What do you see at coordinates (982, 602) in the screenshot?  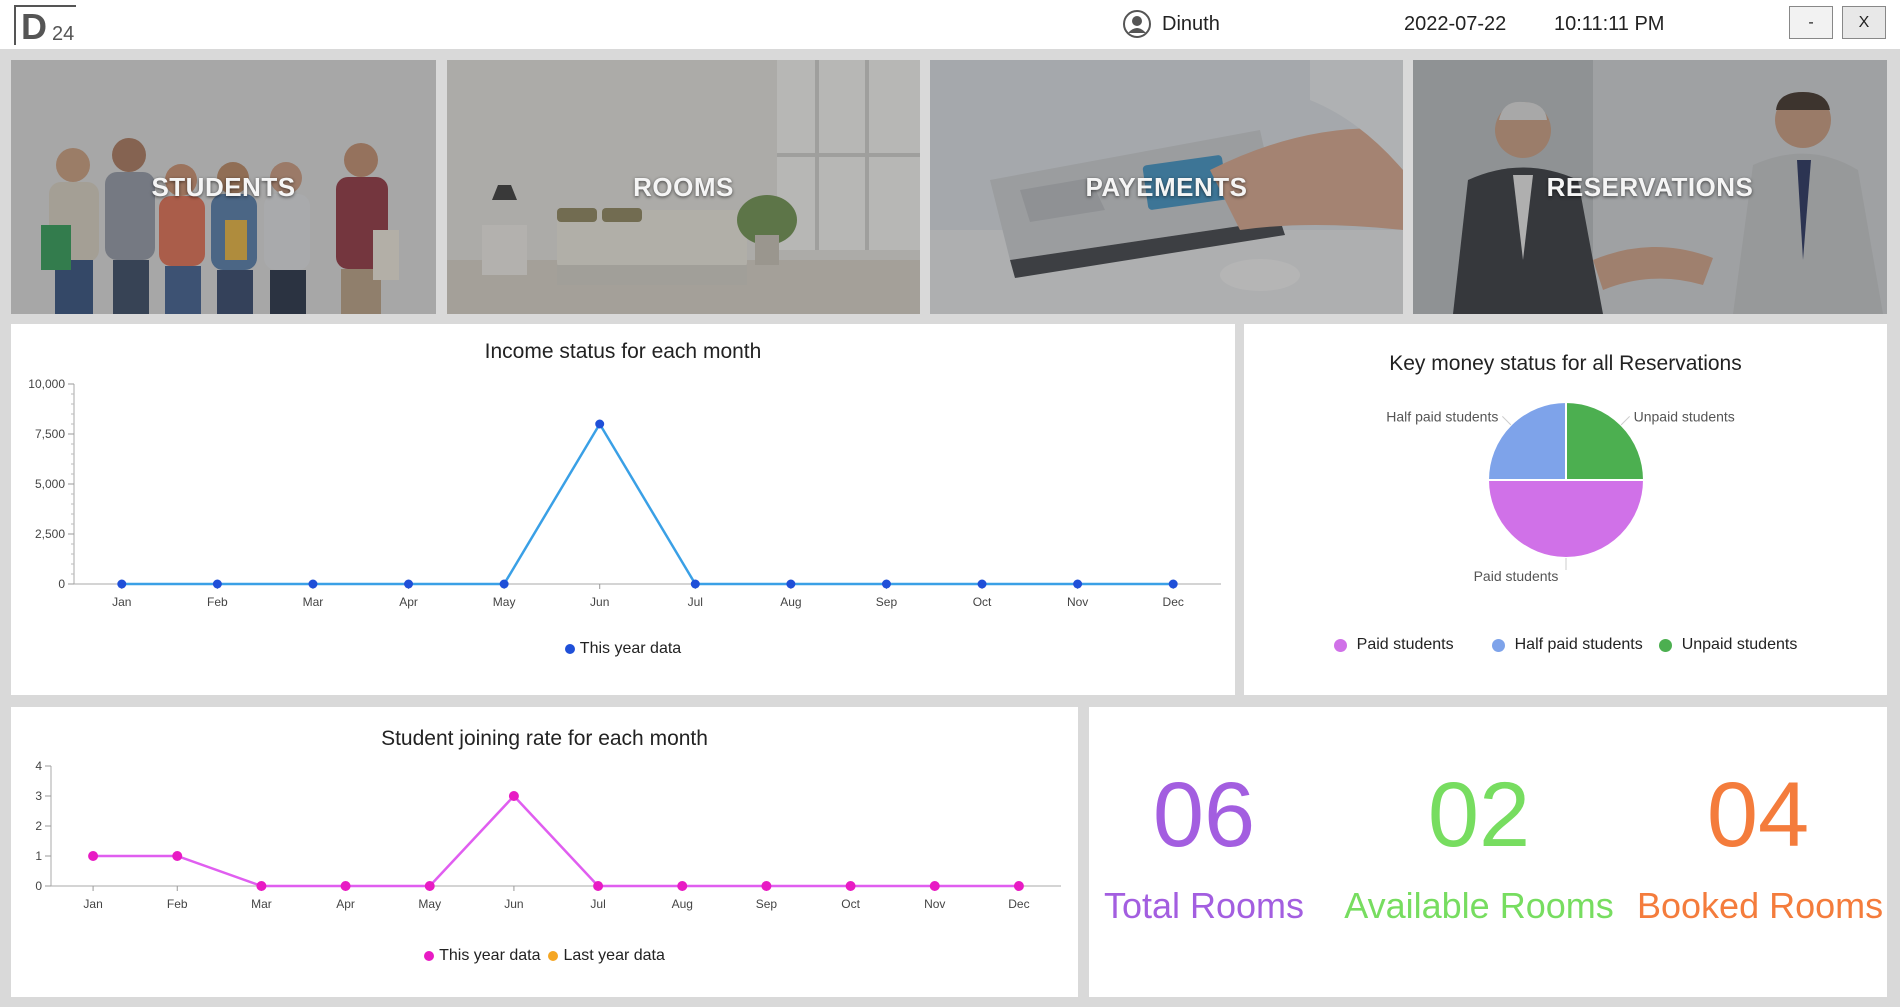 I see `x-tick-label: Oct` at bounding box center [982, 602].